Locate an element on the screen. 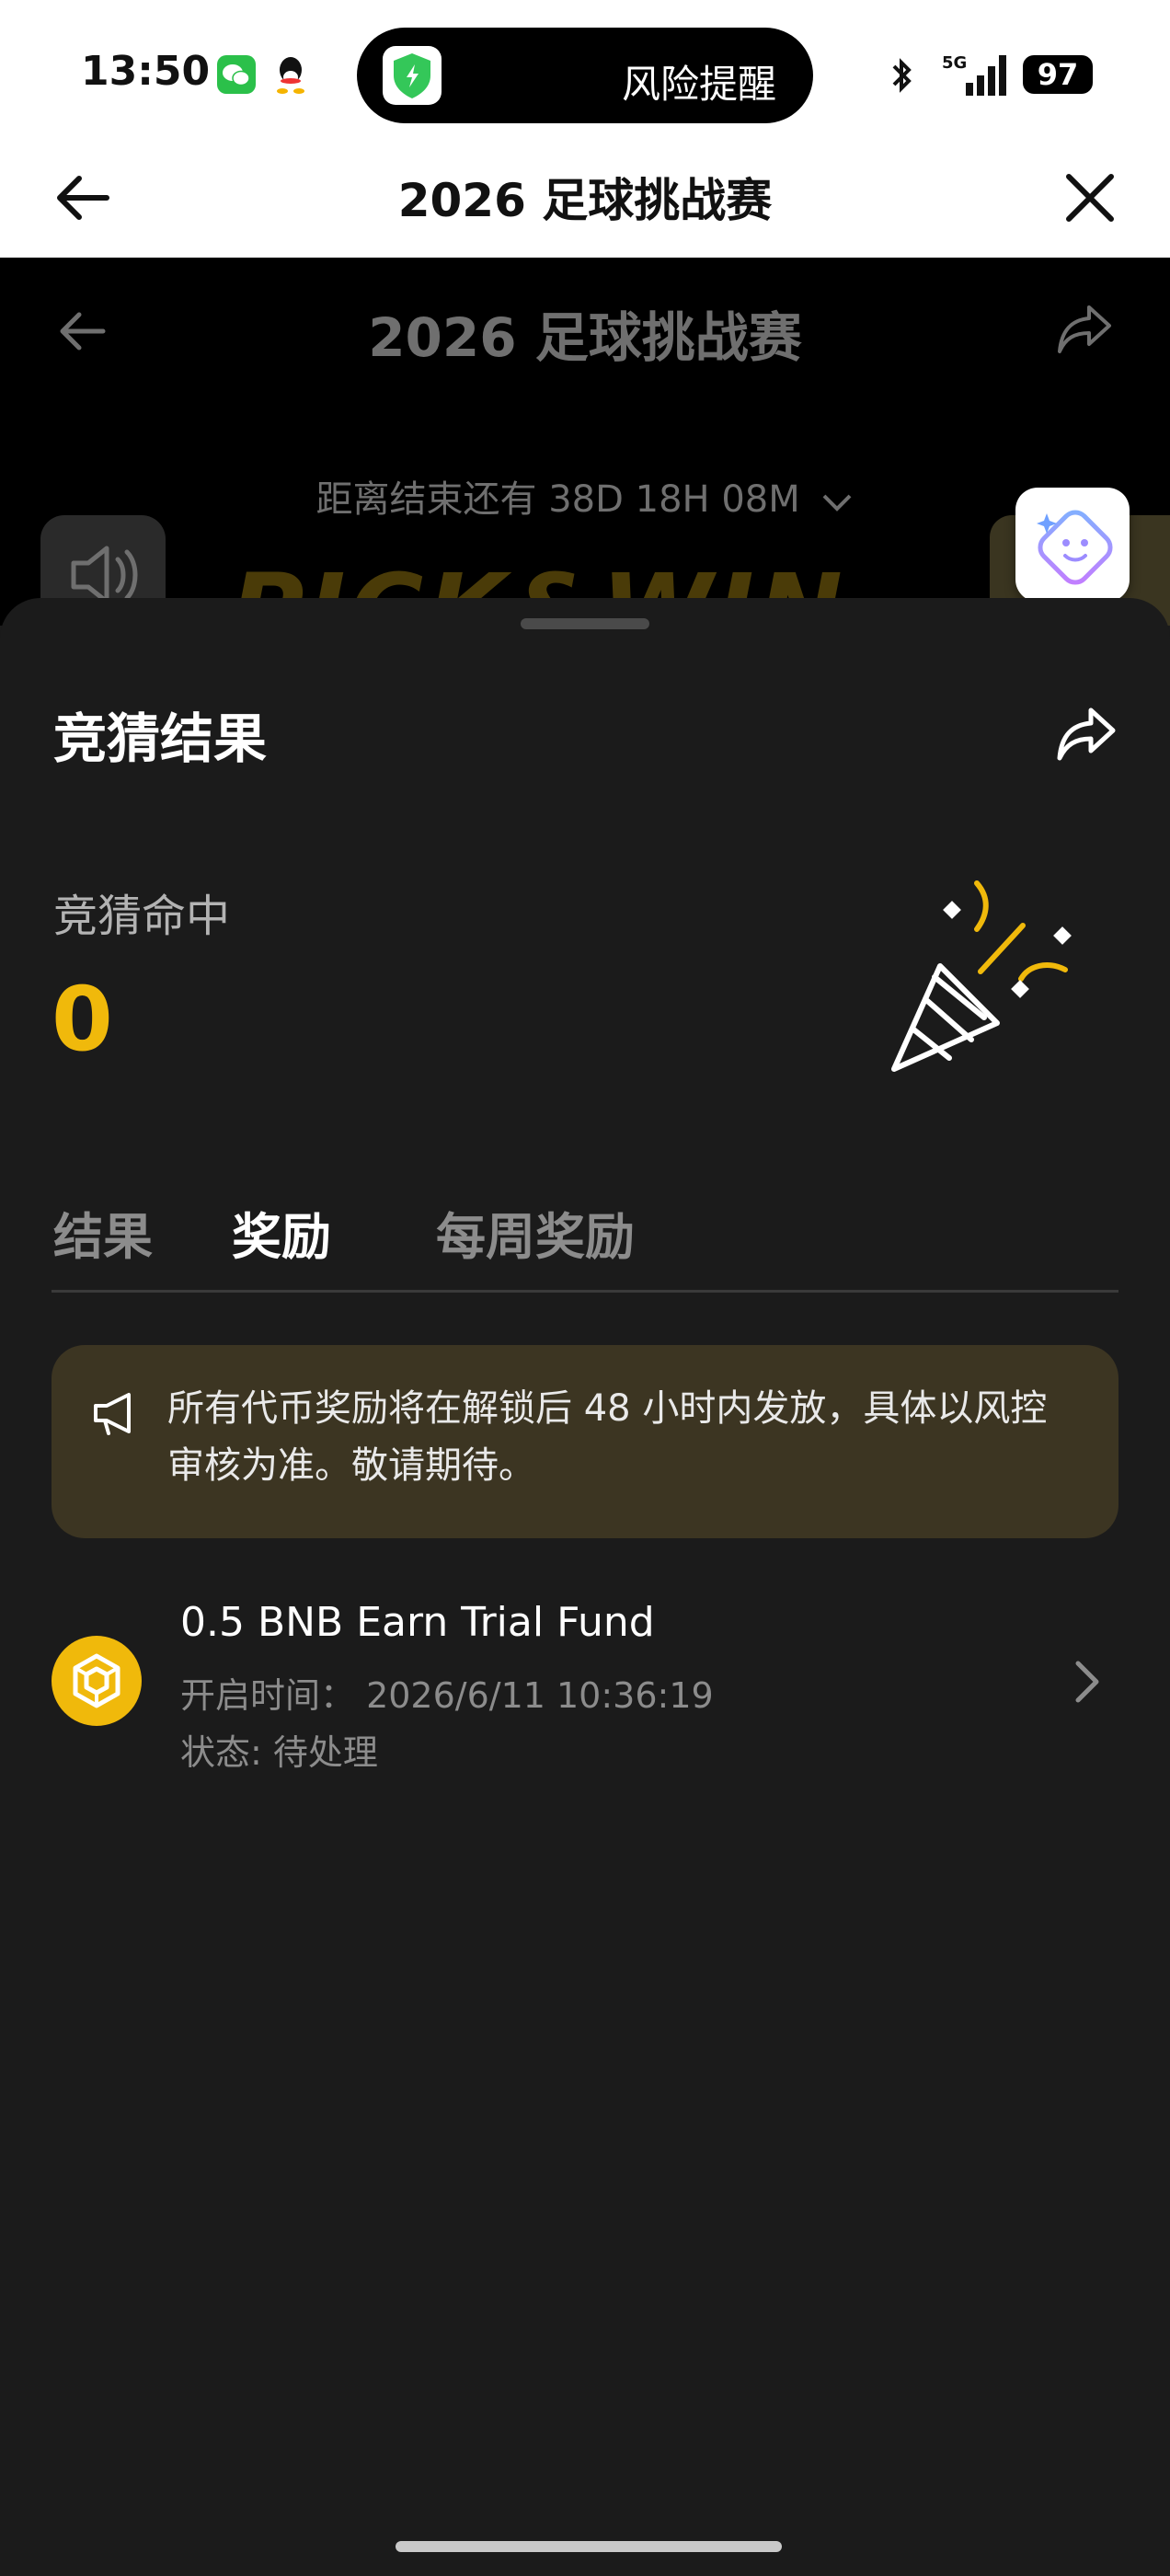  reward-title: 0.5 BNB Earn Trial Fund is located at coordinates (417, 1622).